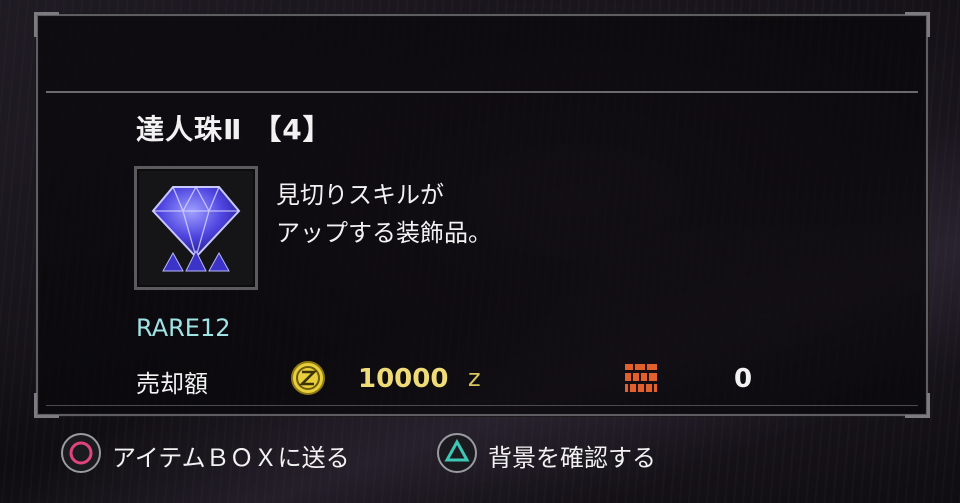  Describe the element at coordinates (81, 453) in the screenshot. I see `circle-button-icon` at that location.